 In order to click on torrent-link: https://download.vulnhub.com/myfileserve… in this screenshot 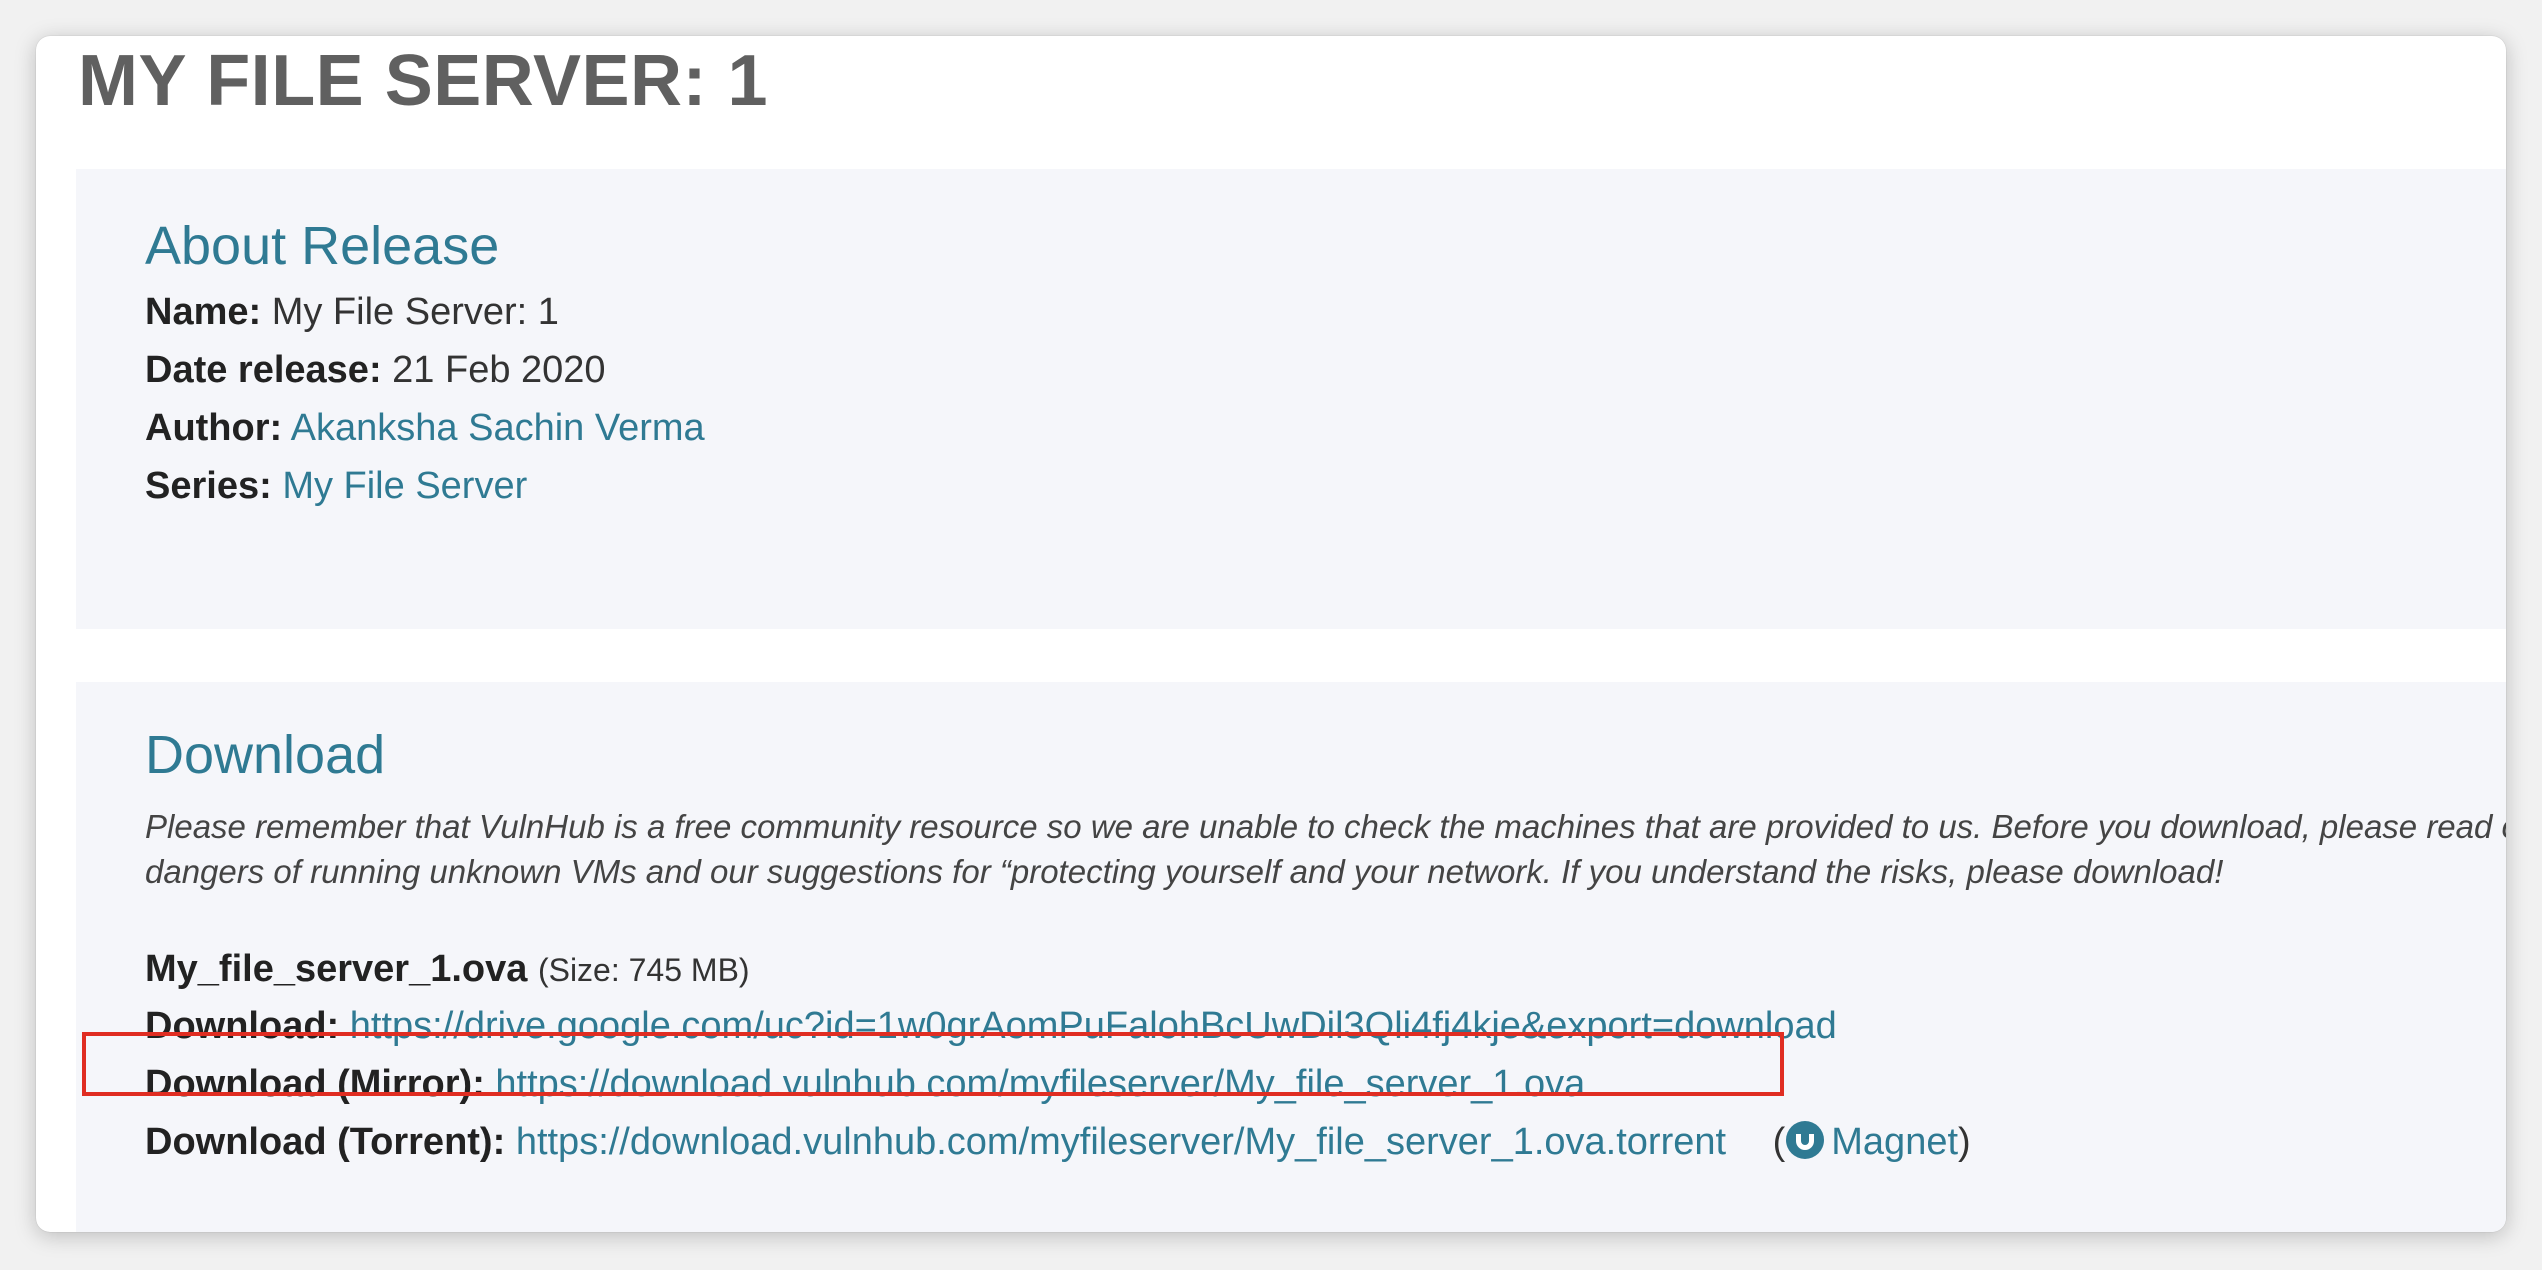, I will do `click(1121, 1142)`.